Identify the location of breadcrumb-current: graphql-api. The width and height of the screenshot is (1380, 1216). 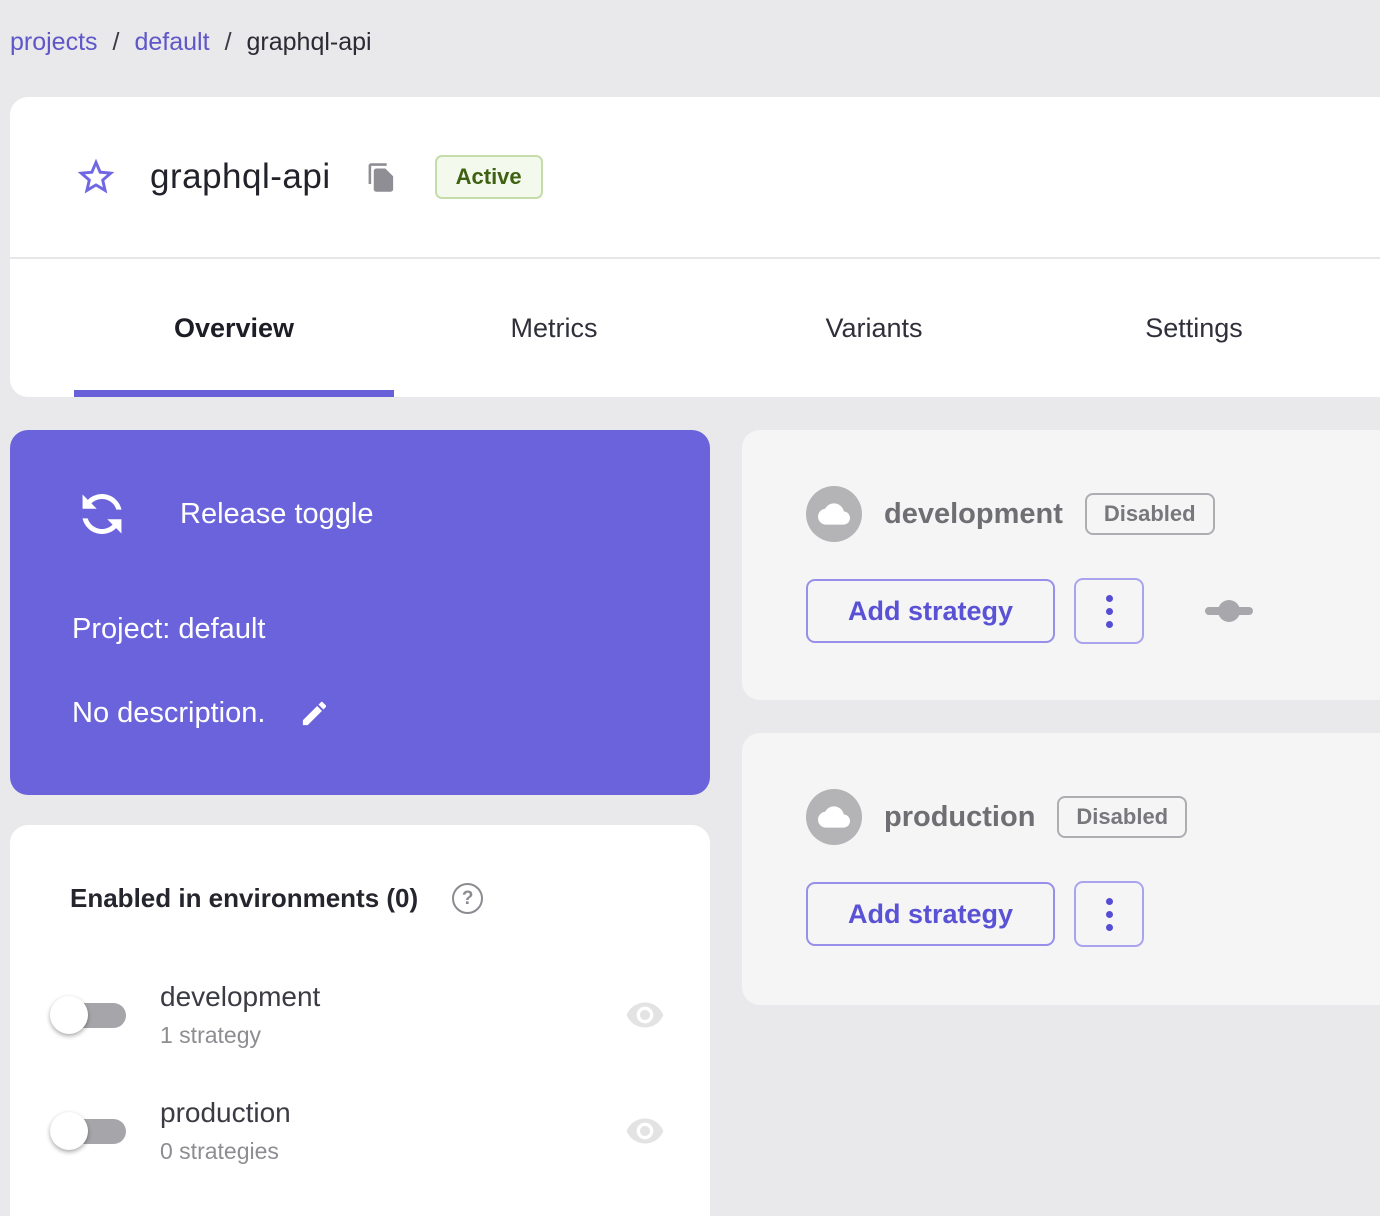
(309, 42).